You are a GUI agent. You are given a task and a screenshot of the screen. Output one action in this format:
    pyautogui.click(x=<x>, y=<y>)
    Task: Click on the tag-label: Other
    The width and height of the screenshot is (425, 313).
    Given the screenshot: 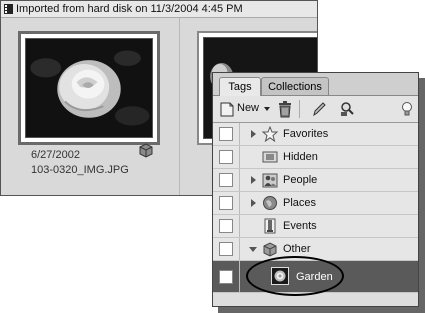 What is the action you would take?
    pyautogui.click(x=297, y=249)
    